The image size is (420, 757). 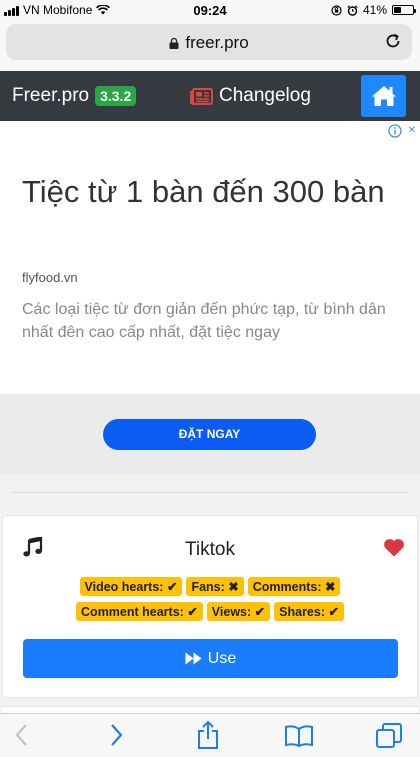 I want to click on newspaper-icon, so click(x=201, y=96).